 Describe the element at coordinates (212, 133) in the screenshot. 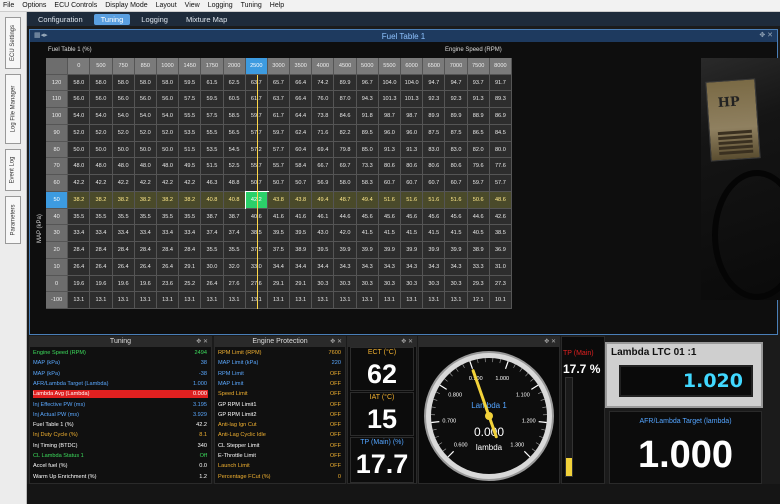

I see `table-cell: 55.5` at that location.